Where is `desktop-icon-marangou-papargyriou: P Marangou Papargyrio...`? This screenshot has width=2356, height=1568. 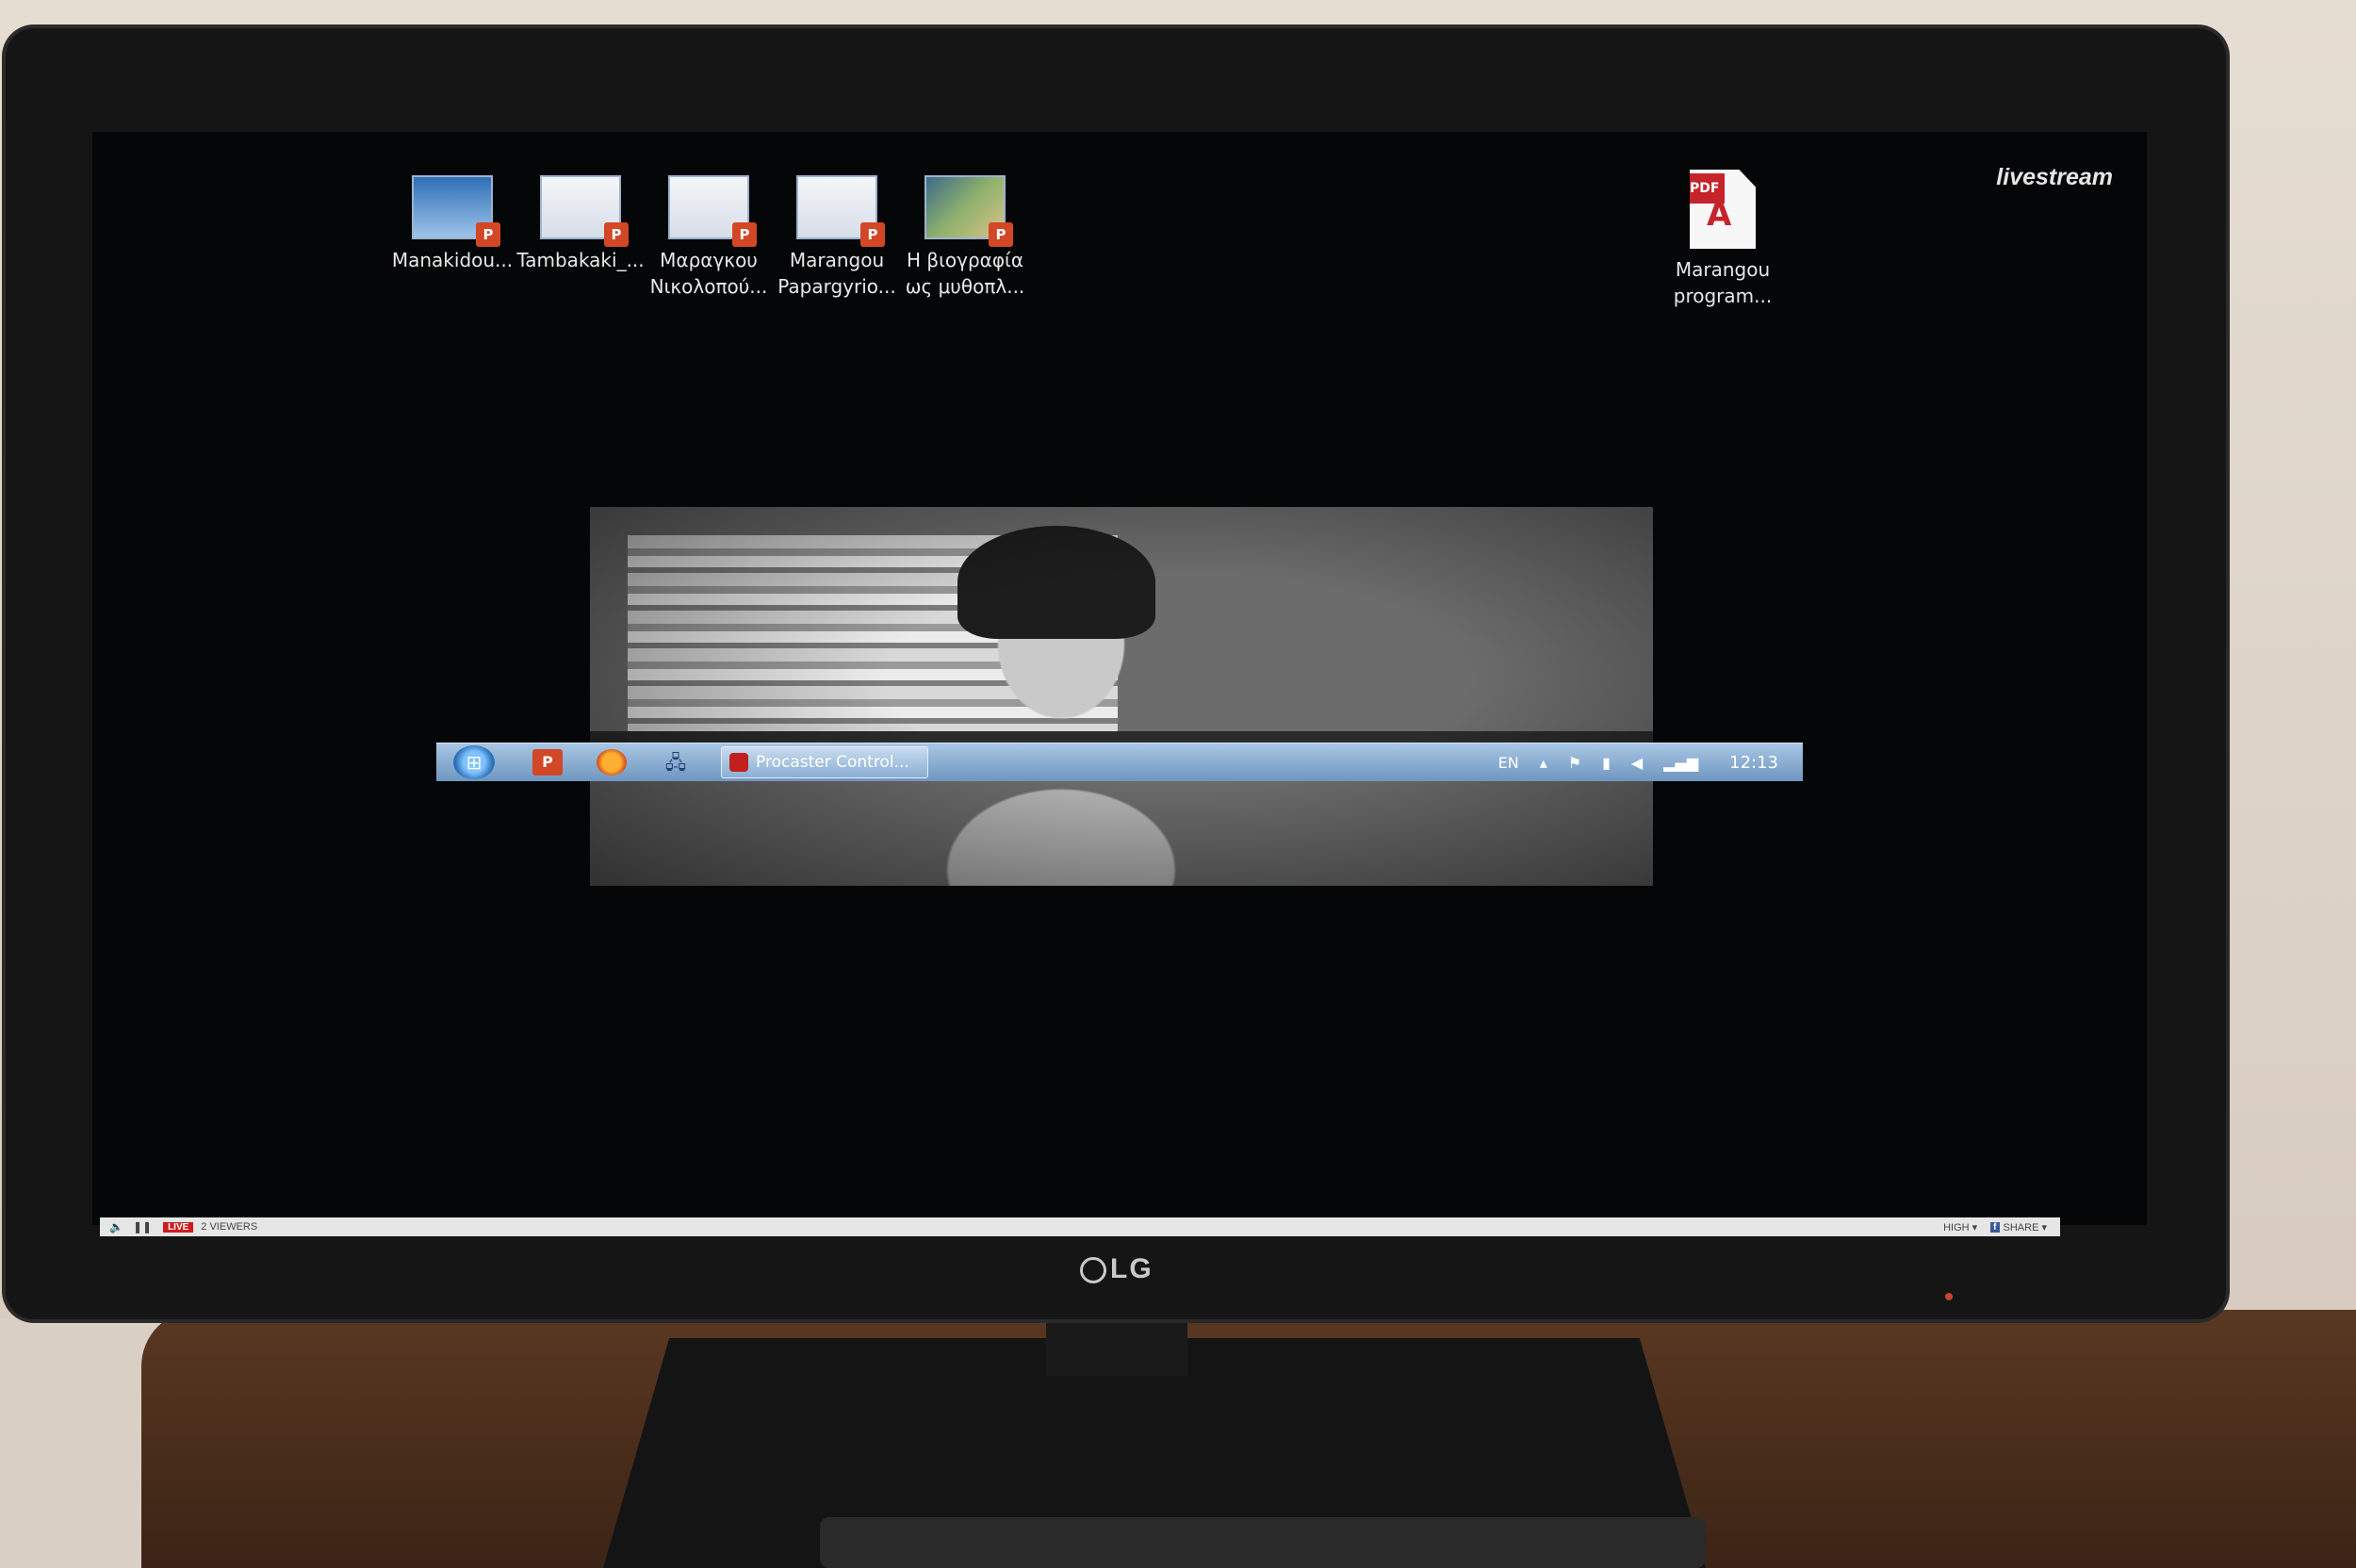
desktop-icon-marangou-papargyriou: P Marangou Papargyrio... is located at coordinates (837, 237).